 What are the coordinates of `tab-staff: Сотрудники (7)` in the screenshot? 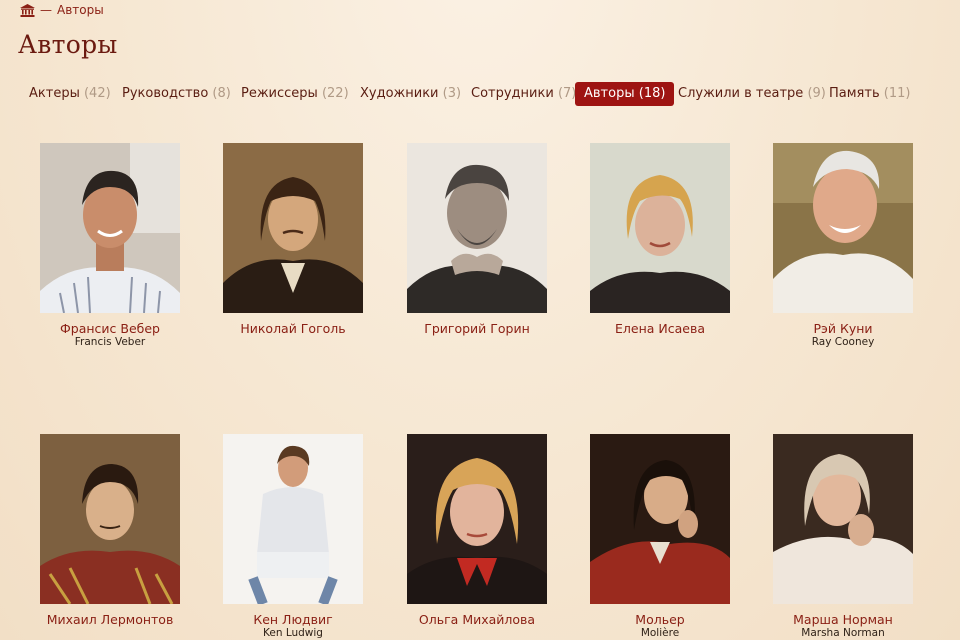 It's located at (523, 94).